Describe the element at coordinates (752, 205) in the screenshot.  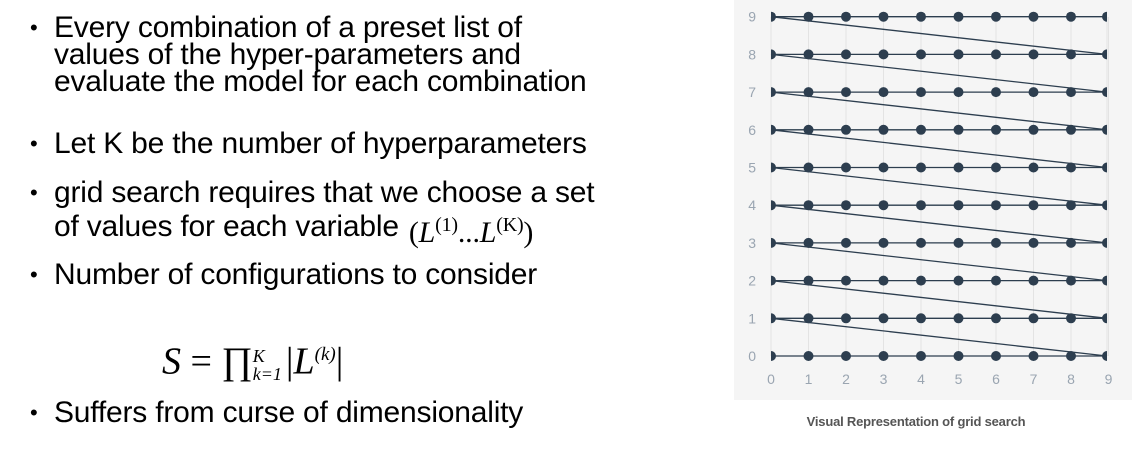
I see `y-tick-label: 4` at that location.